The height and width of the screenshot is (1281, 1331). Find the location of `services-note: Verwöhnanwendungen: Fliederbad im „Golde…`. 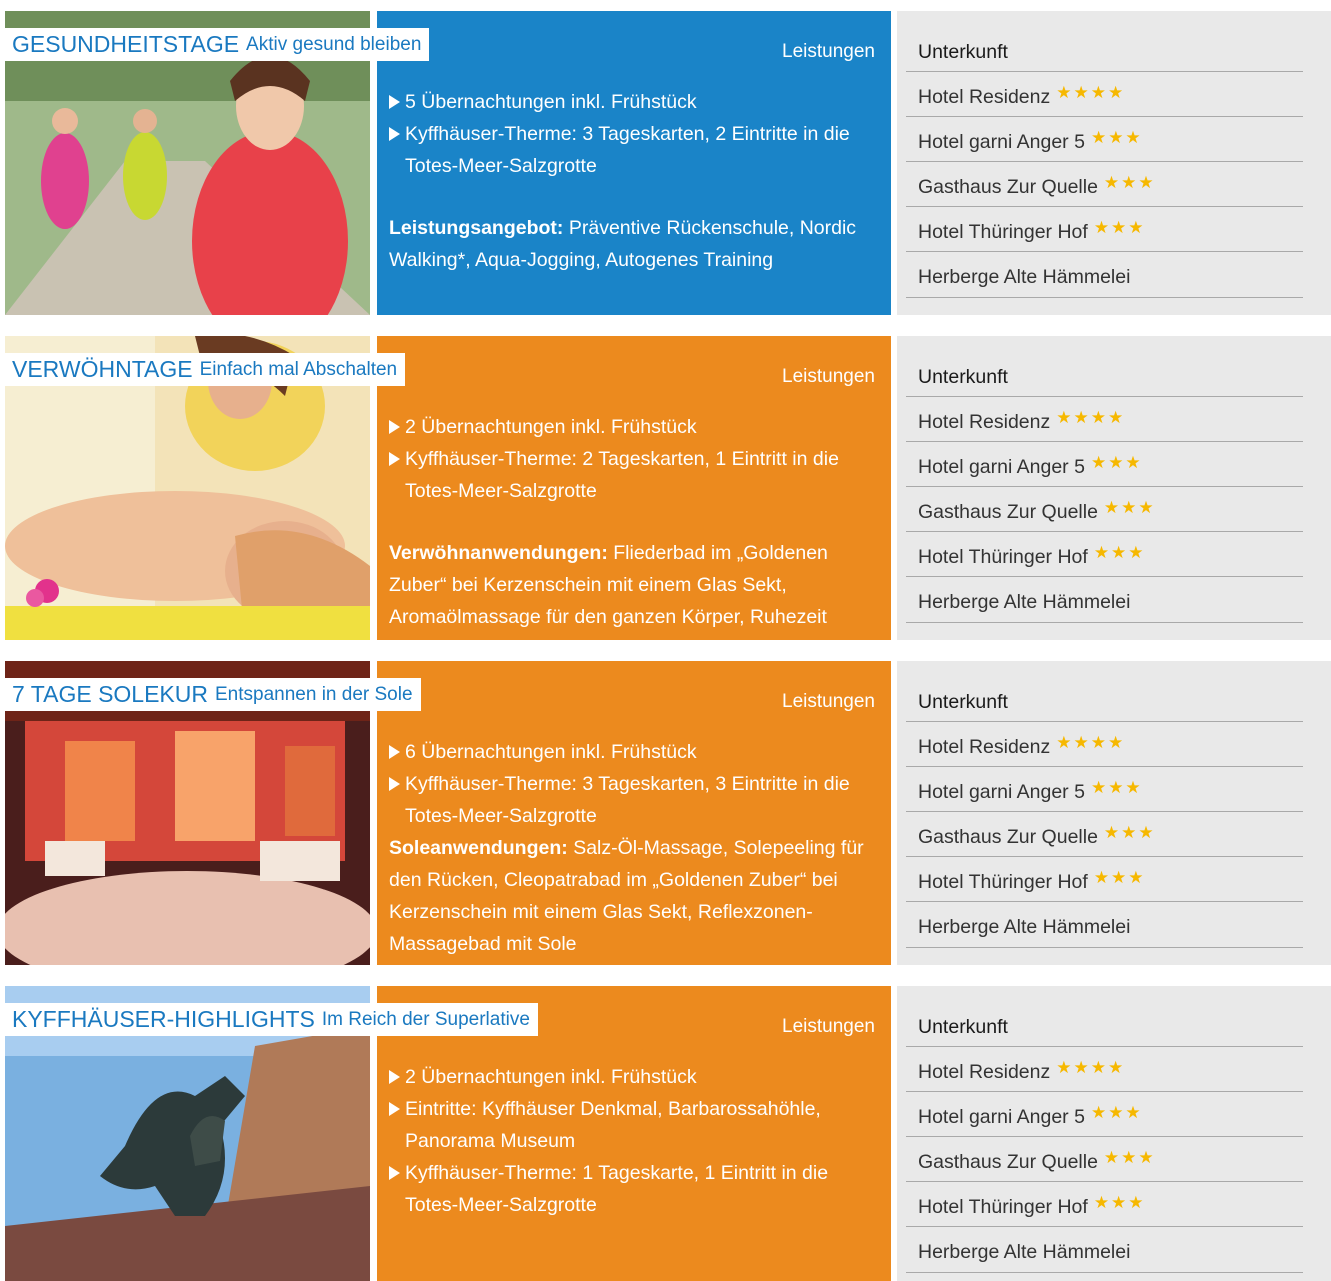

services-note: Verwöhnanwendungen: Fliederbad im „Golde… is located at coordinates (636, 585).